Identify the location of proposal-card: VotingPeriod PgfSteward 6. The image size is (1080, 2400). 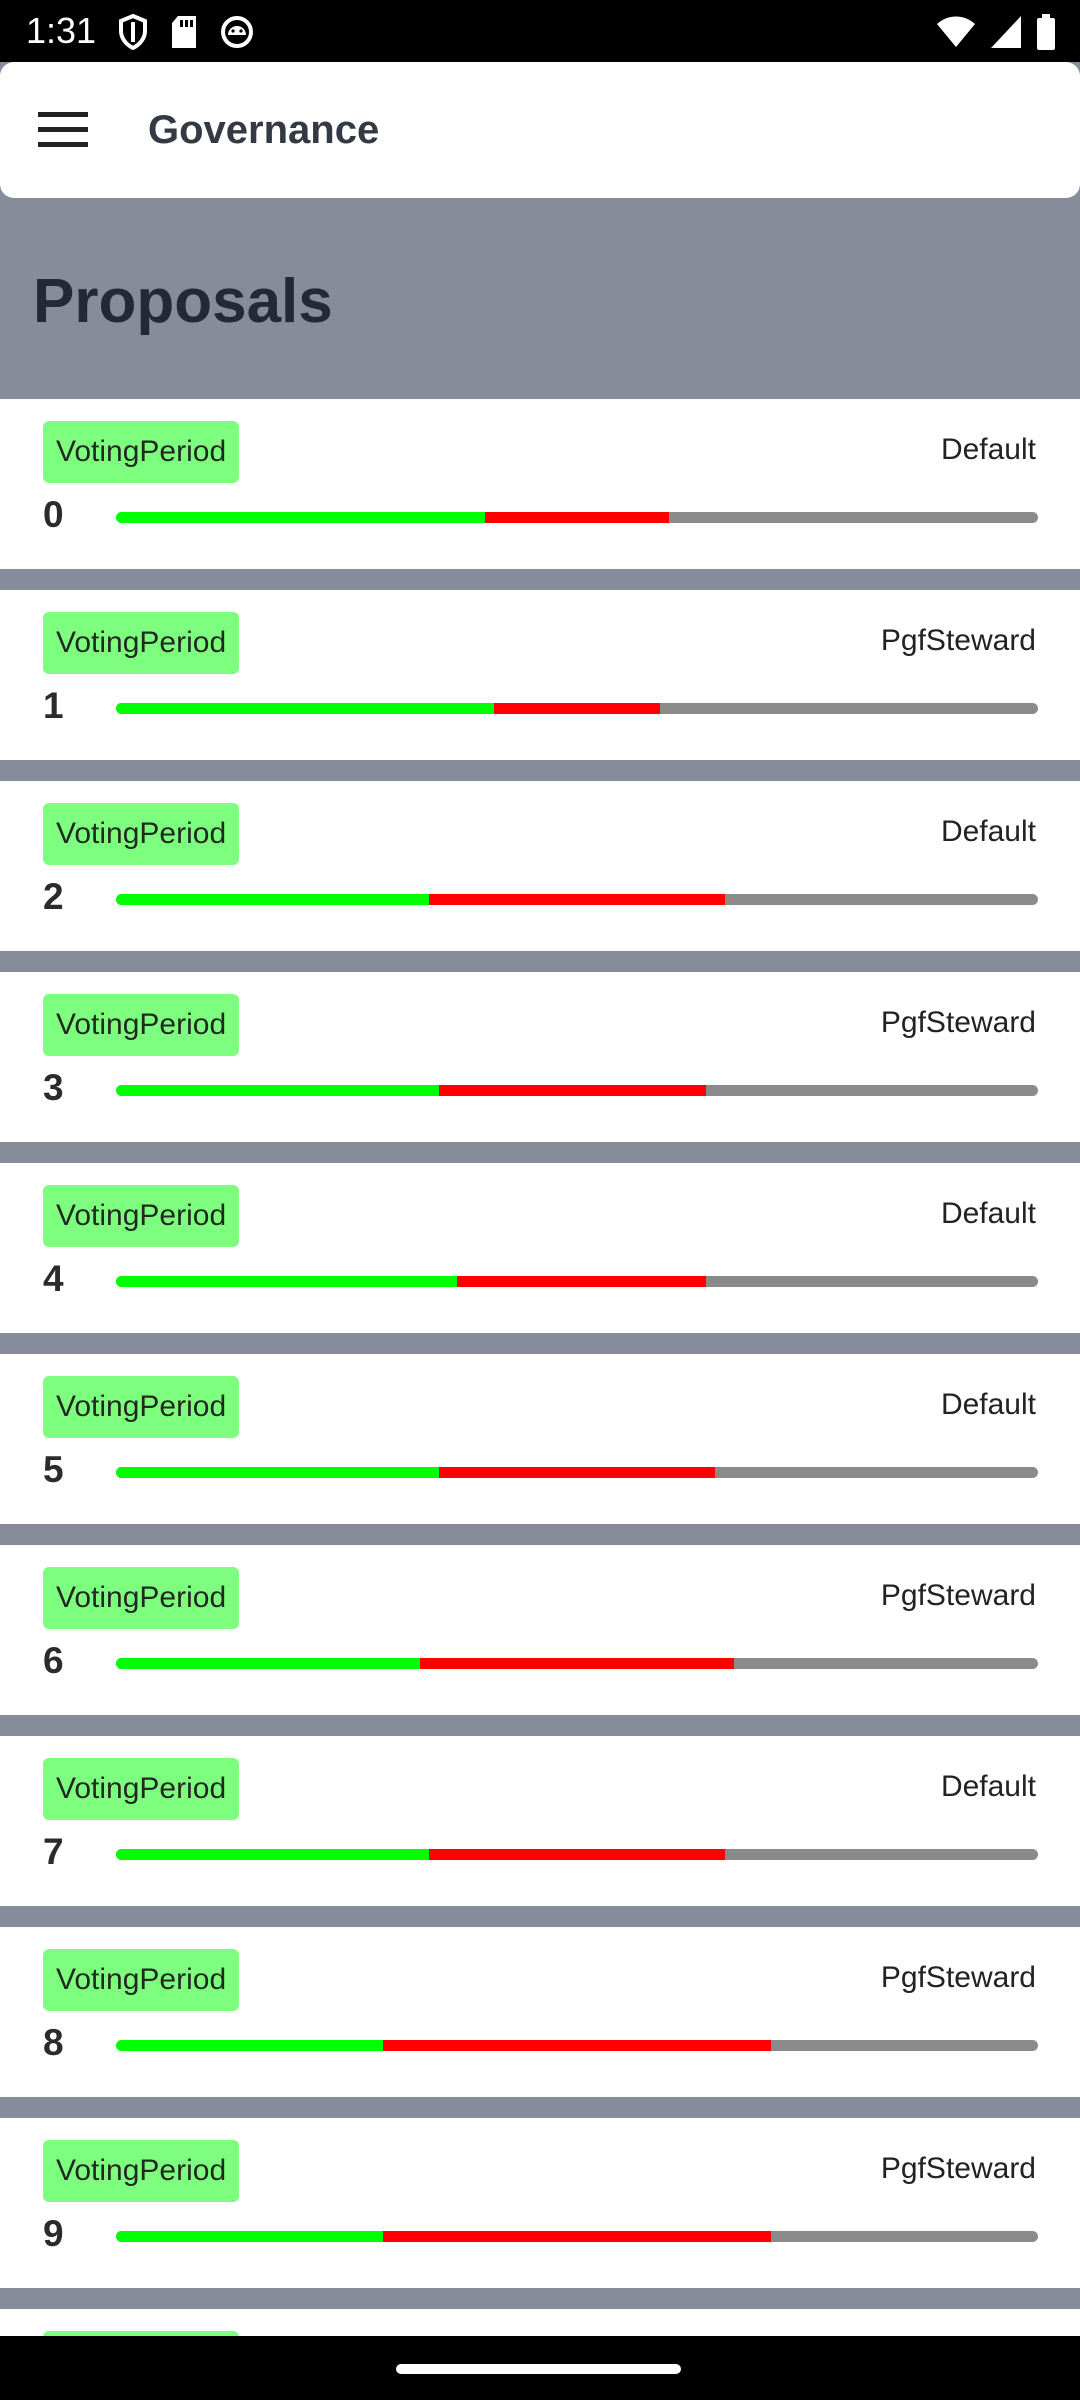
(540, 1630).